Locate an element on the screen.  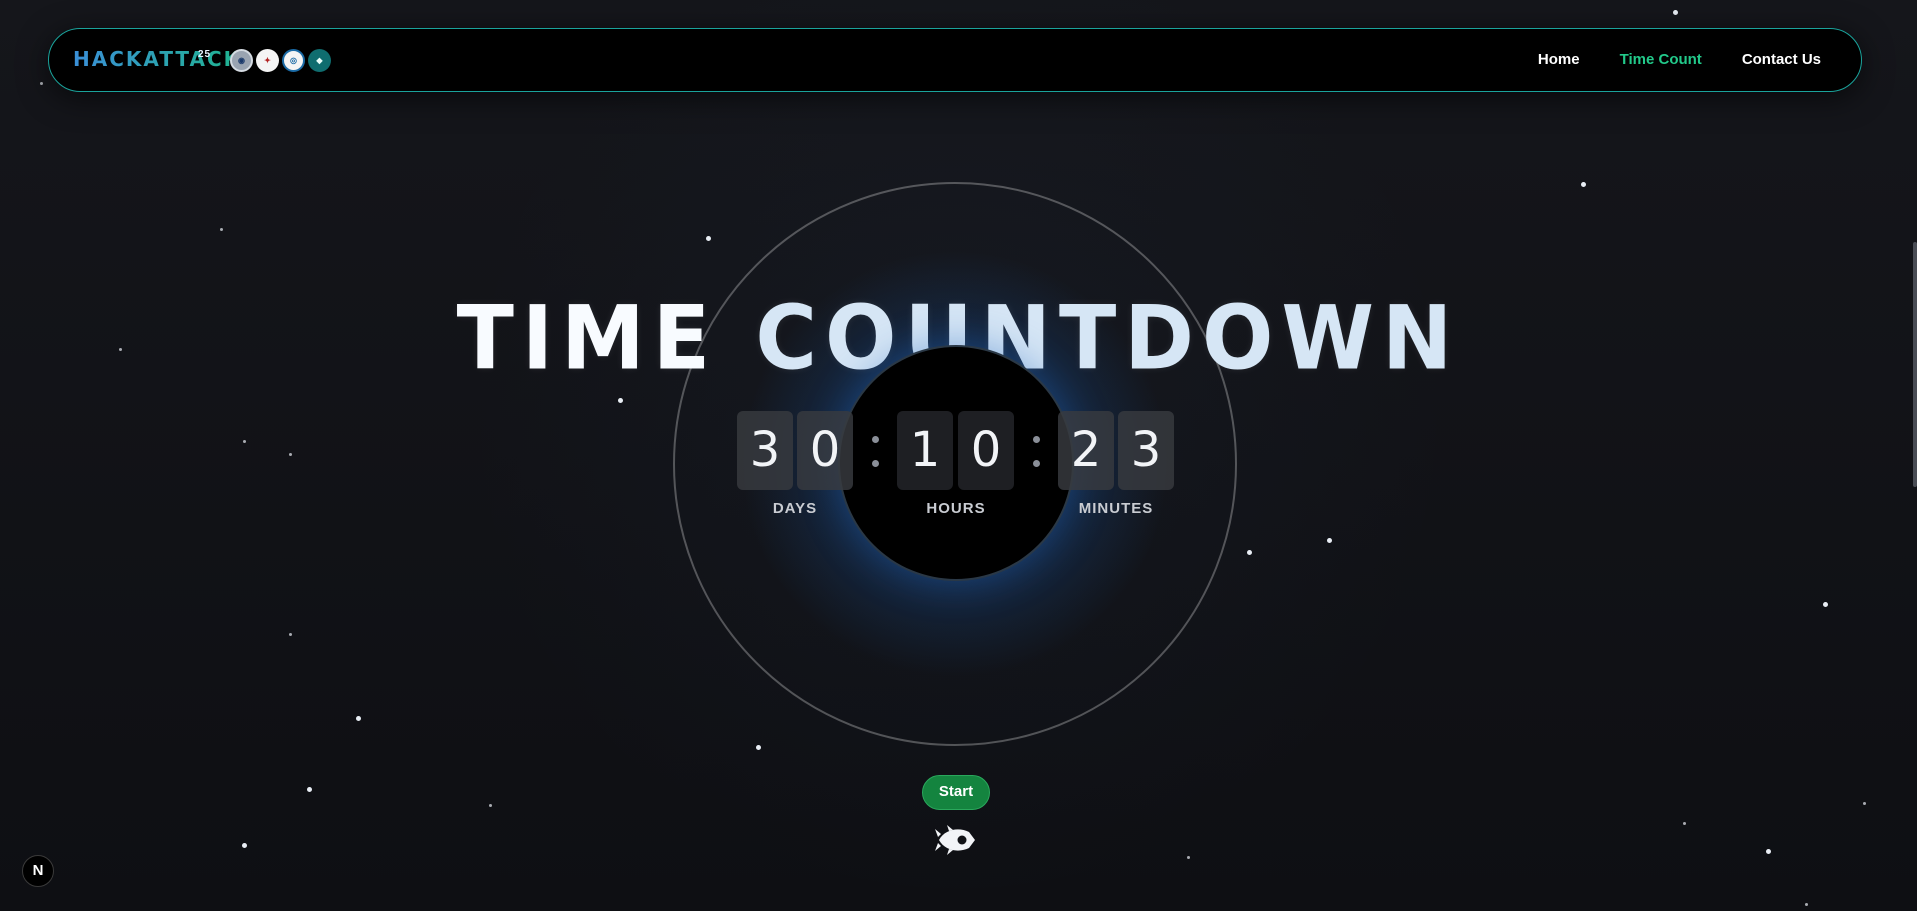
nav-link-contact-us: Contact Us is located at coordinates (1781, 59).